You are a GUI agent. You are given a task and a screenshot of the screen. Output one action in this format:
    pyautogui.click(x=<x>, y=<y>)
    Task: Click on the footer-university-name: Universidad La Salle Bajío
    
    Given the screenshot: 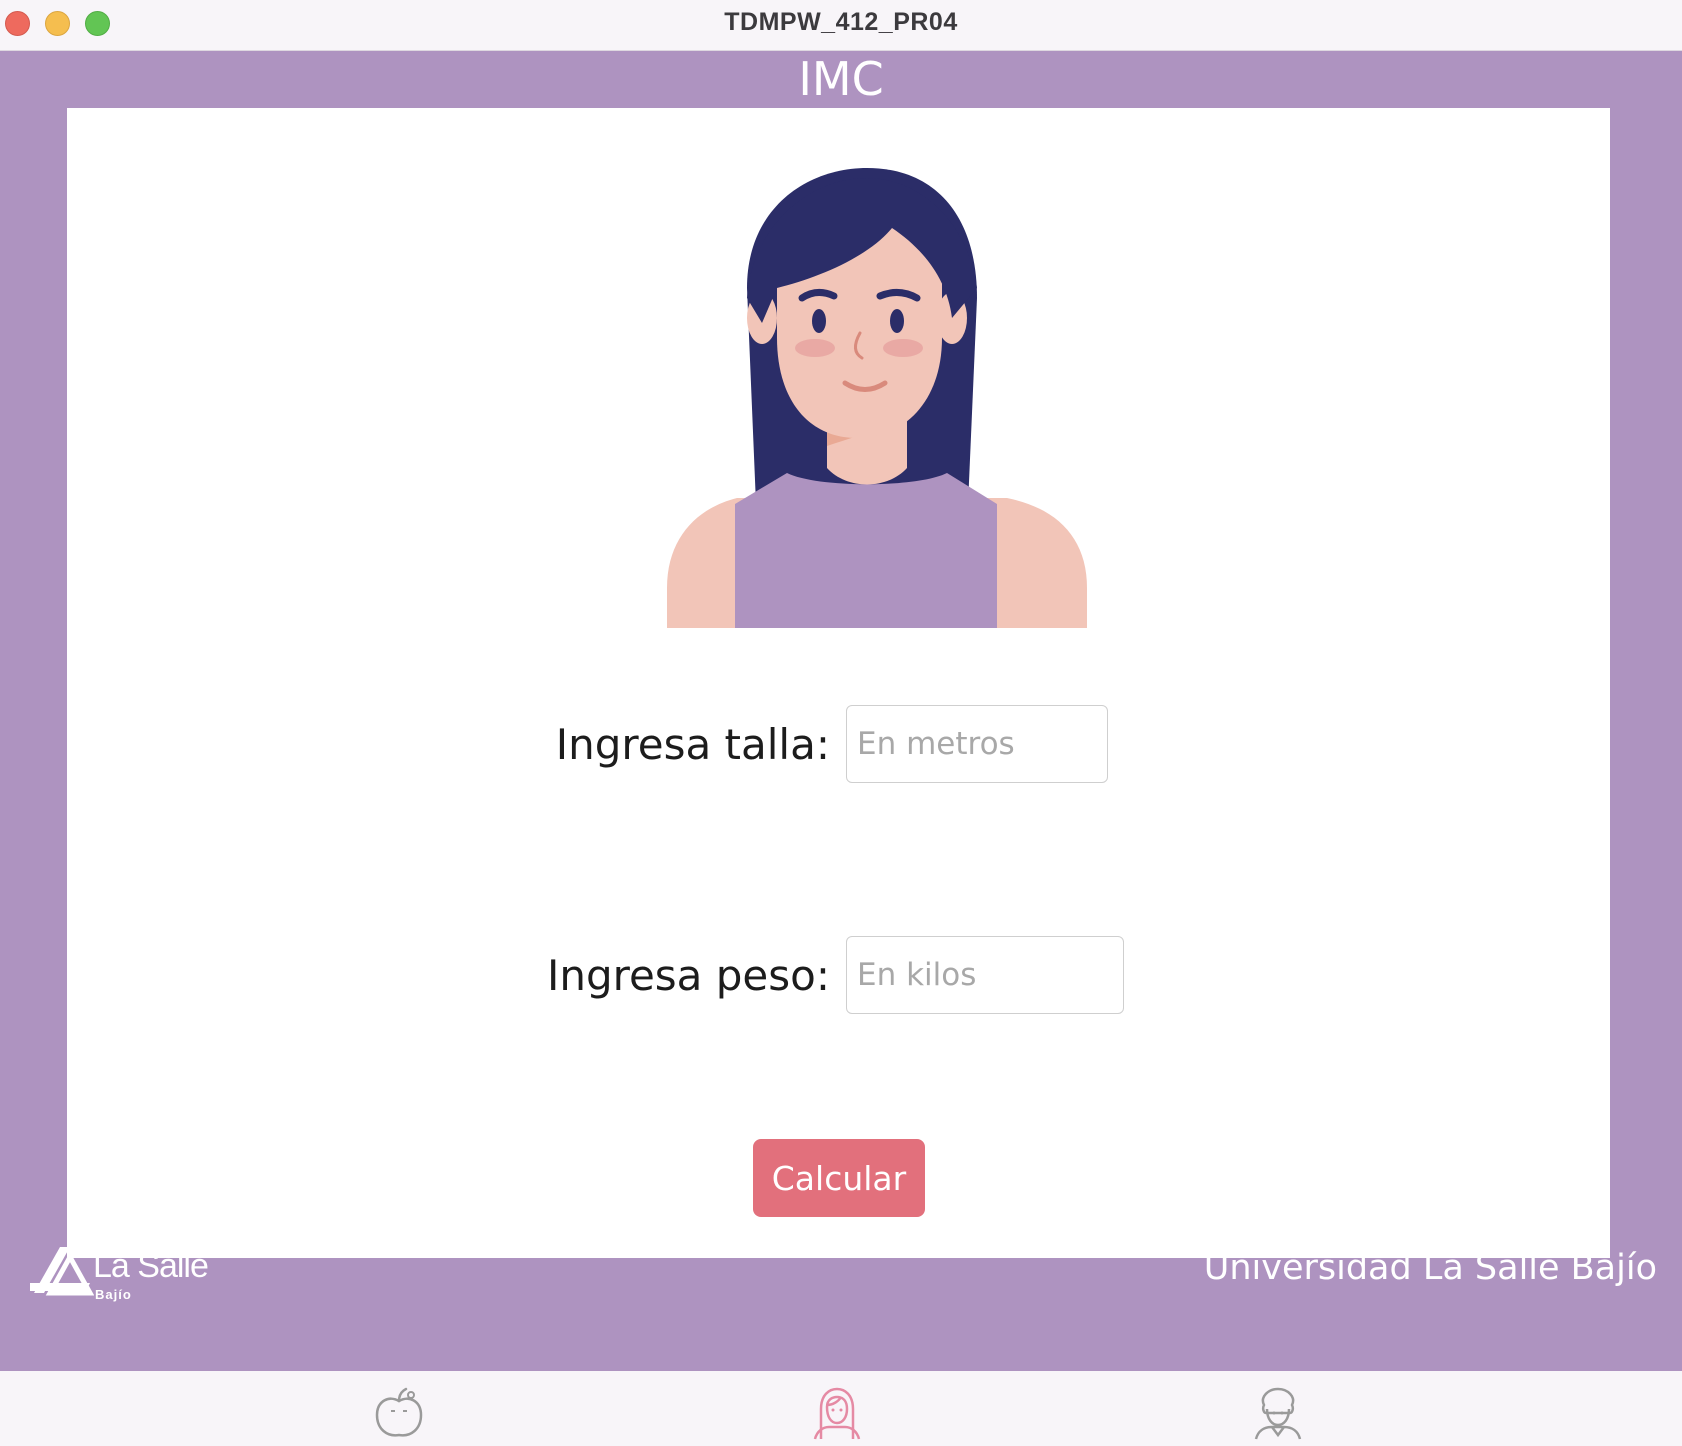 What is the action you would take?
    pyautogui.click(x=1430, y=1268)
    